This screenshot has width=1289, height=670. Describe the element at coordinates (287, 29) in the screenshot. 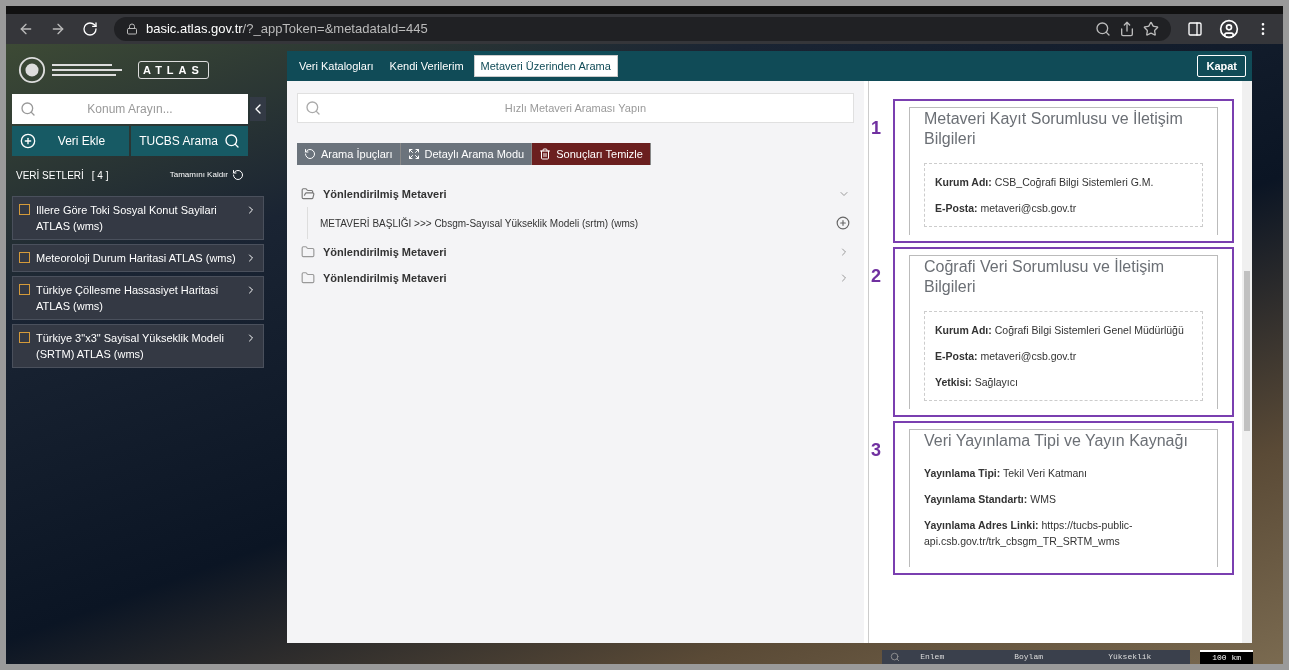

I see `url-text: basic.atlas.gov.tr/?_appToken=&metadataId=445` at that location.